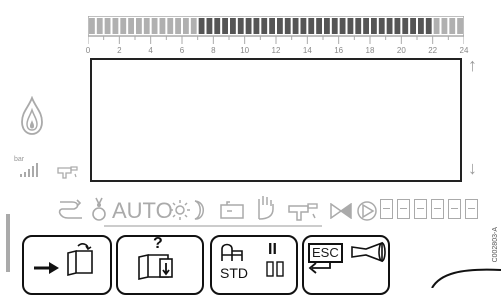 Image resolution: width=501 pixels, height=295 pixels. What do you see at coordinates (305, 224) in the screenshot?
I see `dhw-separator` at bounding box center [305, 224].